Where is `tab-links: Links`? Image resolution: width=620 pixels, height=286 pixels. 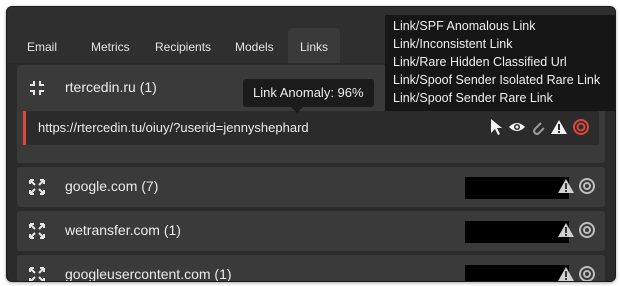
tab-links: Links is located at coordinates (314, 45).